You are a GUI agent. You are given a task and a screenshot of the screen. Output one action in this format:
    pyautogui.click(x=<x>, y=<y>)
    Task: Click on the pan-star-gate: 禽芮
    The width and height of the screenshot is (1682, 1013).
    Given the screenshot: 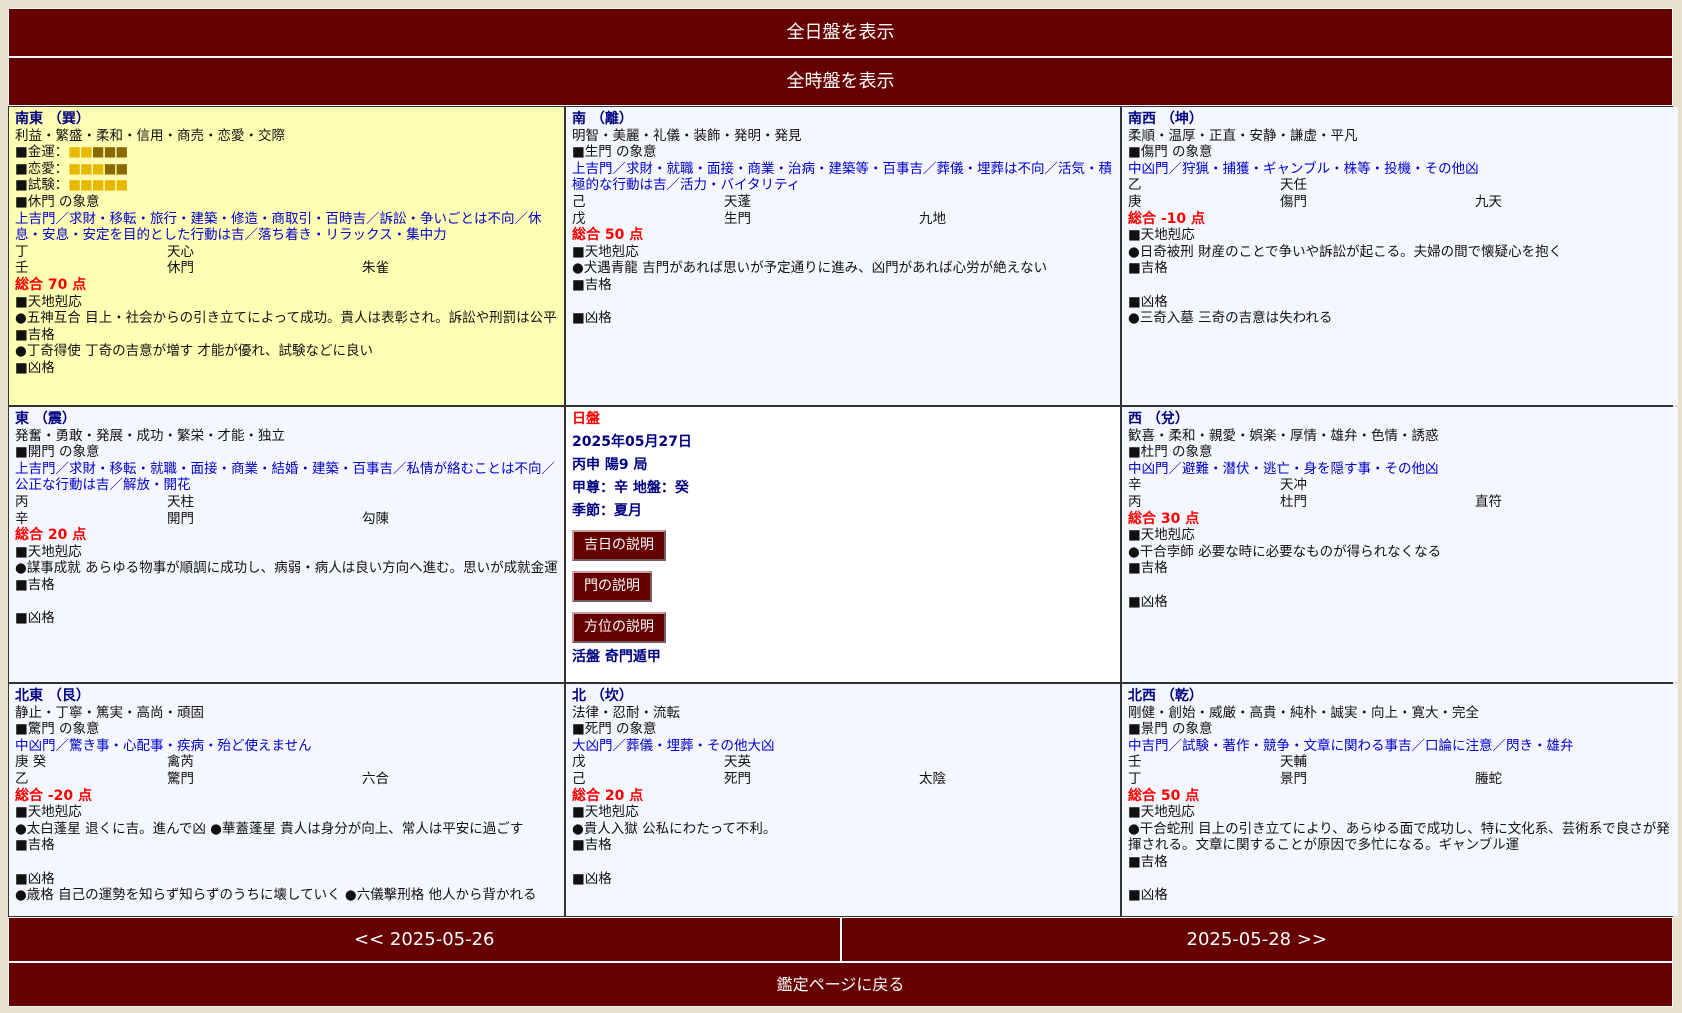 What is the action you would take?
    pyautogui.click(x=180, y=762)
    